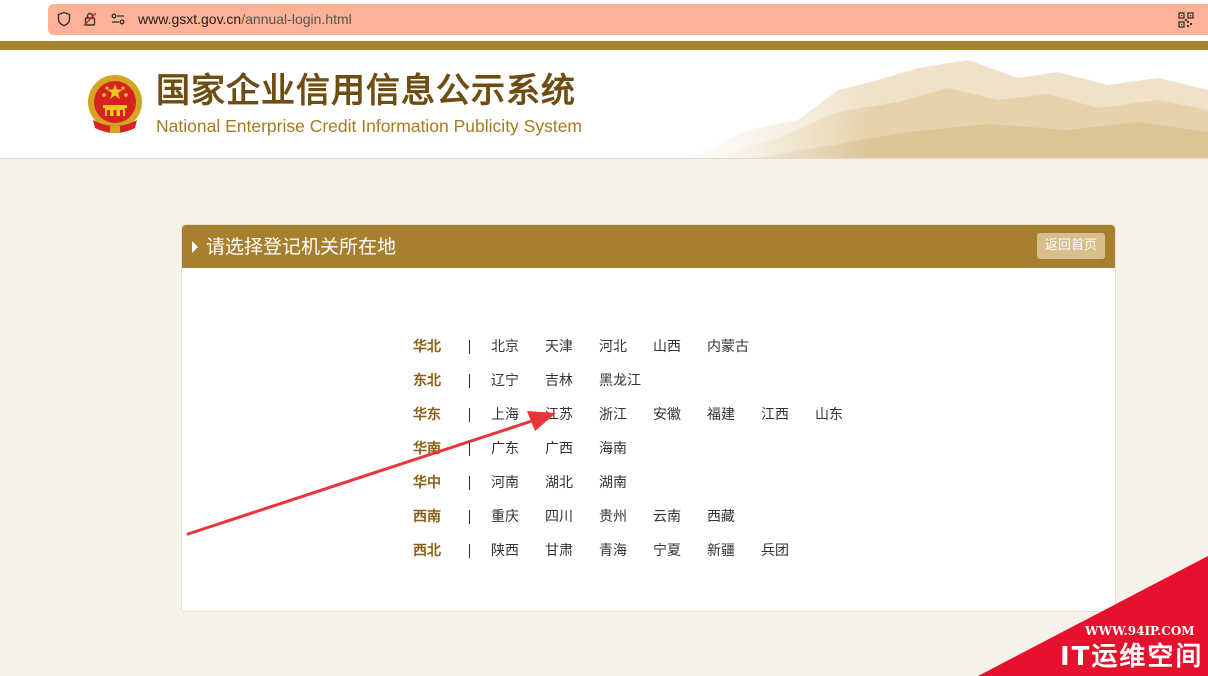 The height and width of the screenshot is (676, 1208). I want to click on address-bar: www.gsxt.gov.cn/annual-login.html, so click(628, 19).